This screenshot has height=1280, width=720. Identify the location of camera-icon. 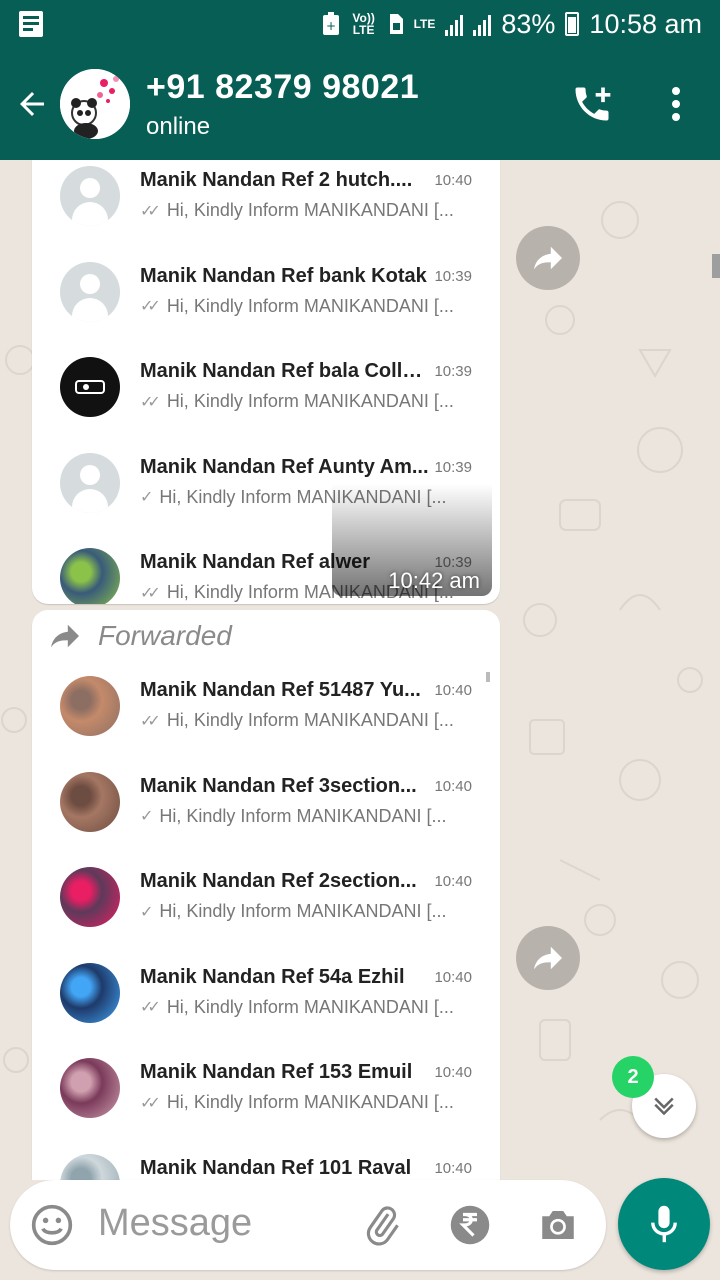
(558, 1225).